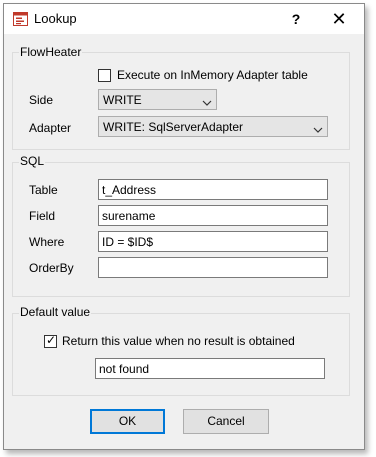  I want to click on title-bar: Lookup ? ✕, so click(184, 19).